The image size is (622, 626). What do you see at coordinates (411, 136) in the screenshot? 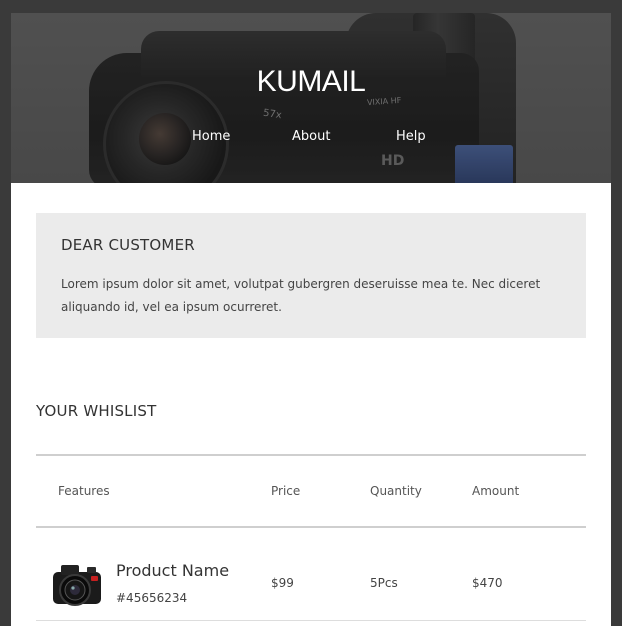
I see `nav-link-help: Help` at bounding box center [411, 136].